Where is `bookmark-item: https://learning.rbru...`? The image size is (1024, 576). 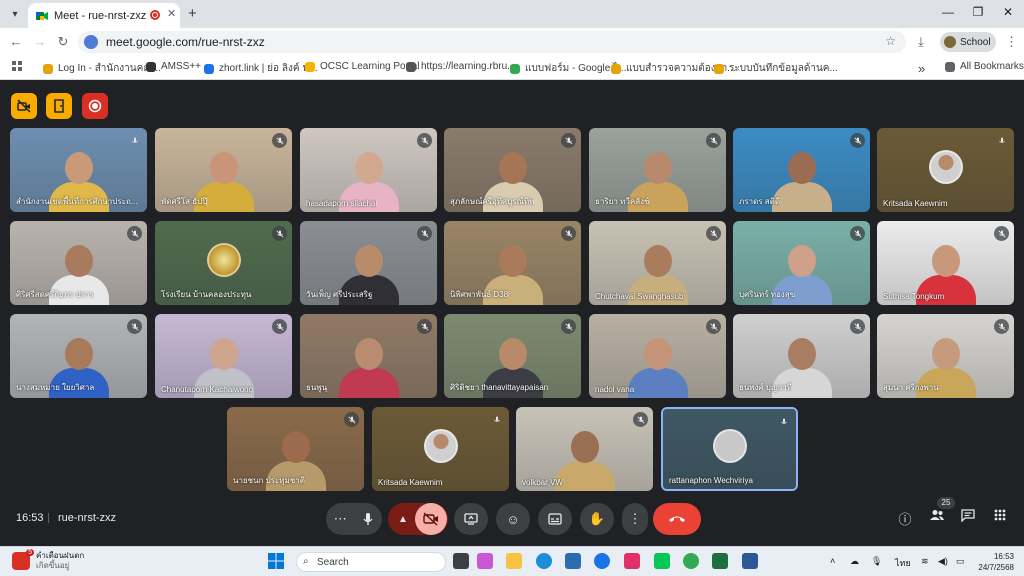
bookmark-item: https://learning.rbru... is located at coordinates (461, 66).